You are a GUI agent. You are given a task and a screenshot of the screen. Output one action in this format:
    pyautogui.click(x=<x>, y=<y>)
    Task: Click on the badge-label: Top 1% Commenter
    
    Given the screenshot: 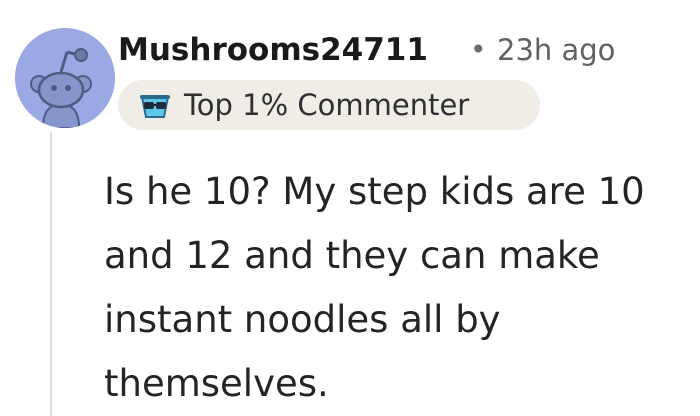 What is the action you would take?
    pyautogui.click(x=327, y=105)
    